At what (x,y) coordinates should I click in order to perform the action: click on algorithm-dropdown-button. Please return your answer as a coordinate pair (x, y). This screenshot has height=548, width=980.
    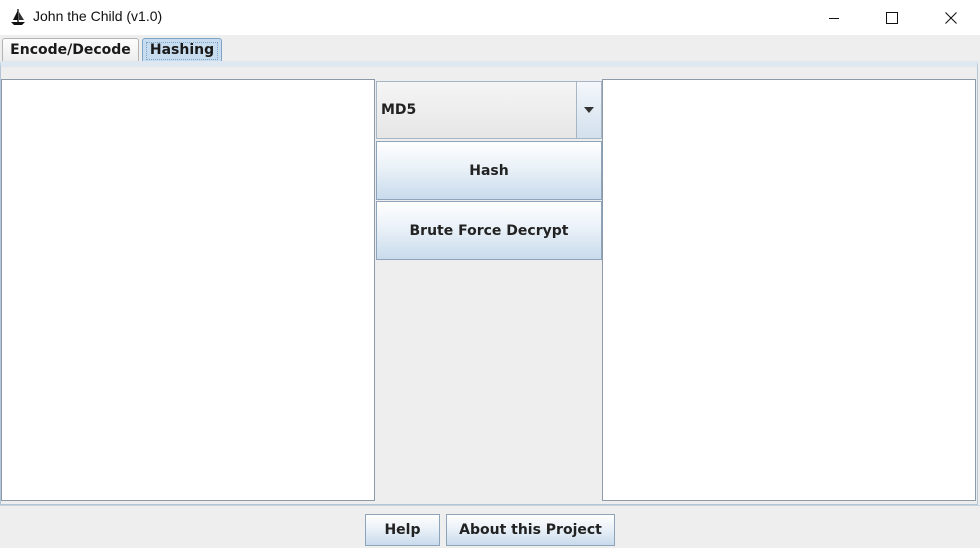
    Looking at the image, I should click on (588, 110).